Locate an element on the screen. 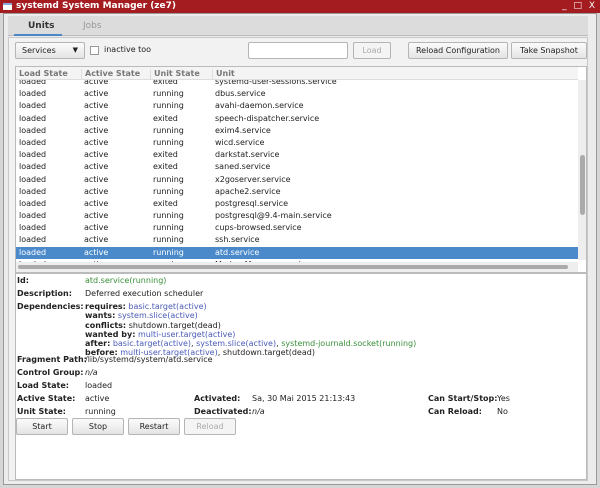  column-header-unit: Unit is located at coordinates (395, 74).